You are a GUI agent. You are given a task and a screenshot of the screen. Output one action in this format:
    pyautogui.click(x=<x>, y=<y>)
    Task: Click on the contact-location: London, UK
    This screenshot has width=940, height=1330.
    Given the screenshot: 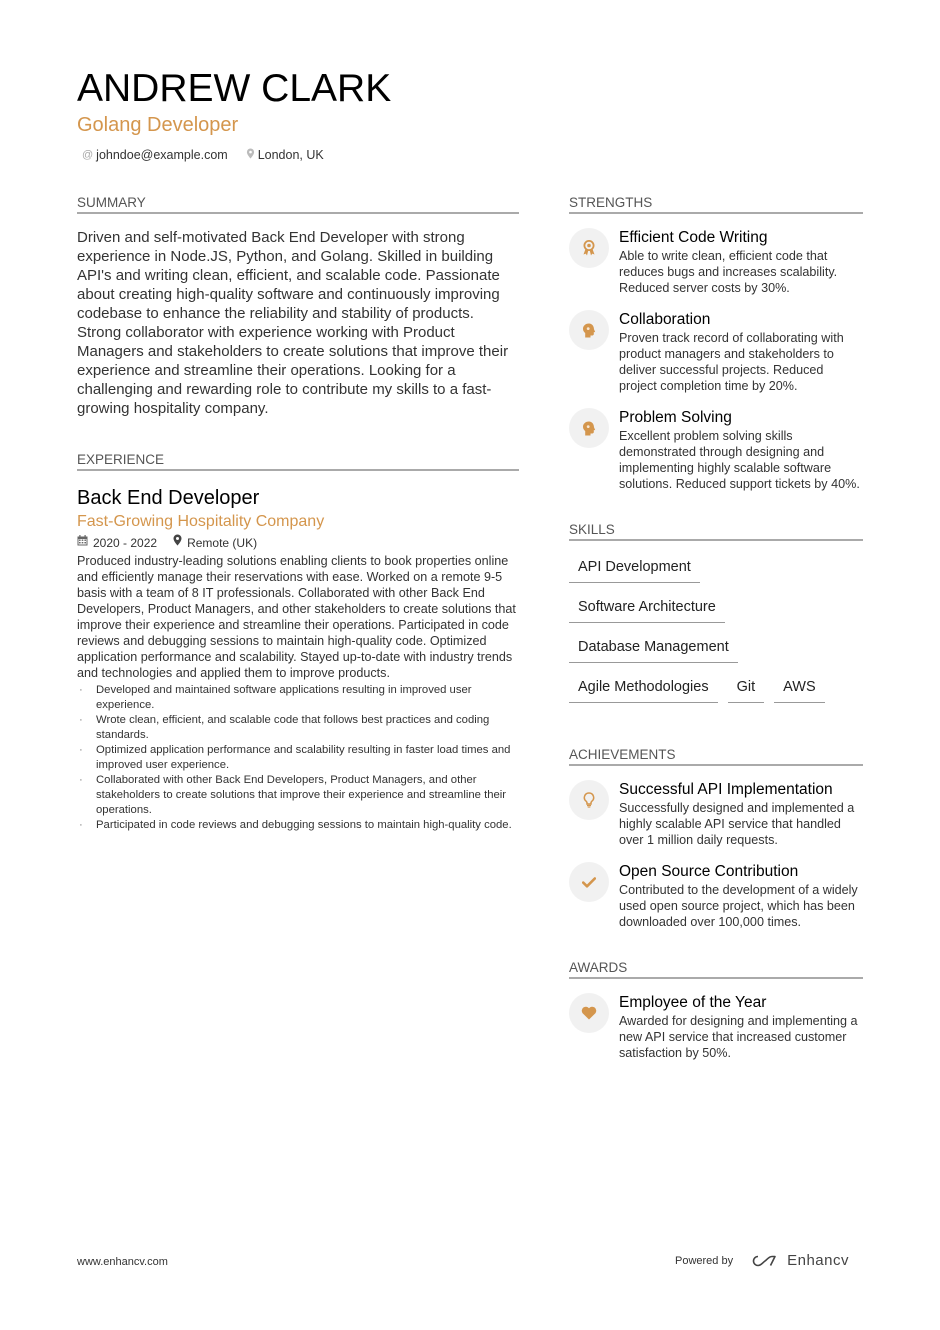 What is the action you would take?
    pyautogui.click(x=285, y=155)
    